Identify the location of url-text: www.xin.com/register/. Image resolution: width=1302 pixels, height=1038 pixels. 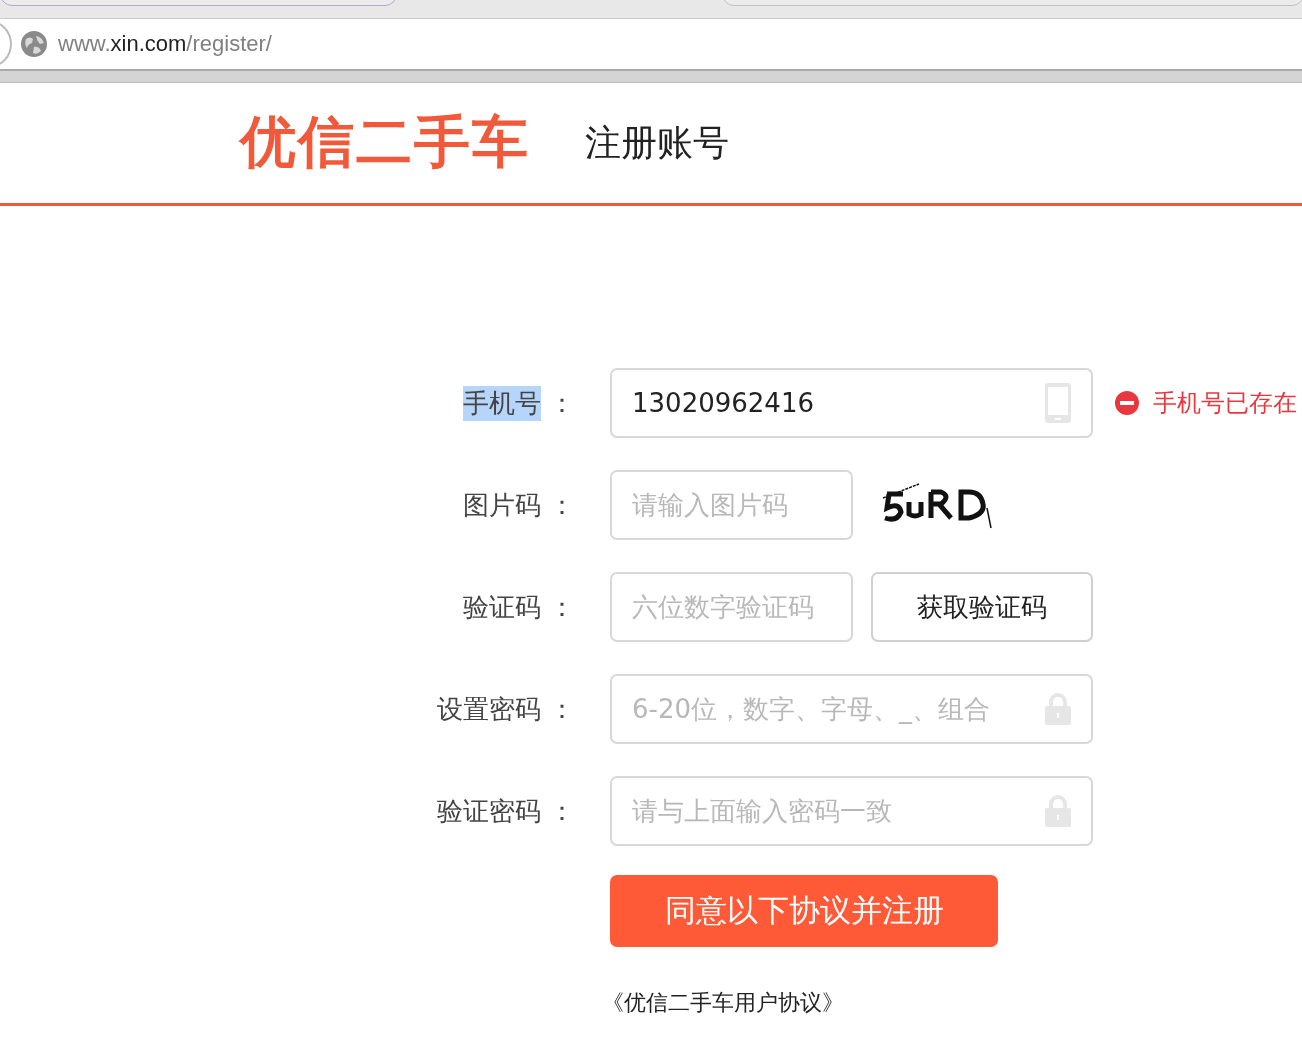
(165, 44).